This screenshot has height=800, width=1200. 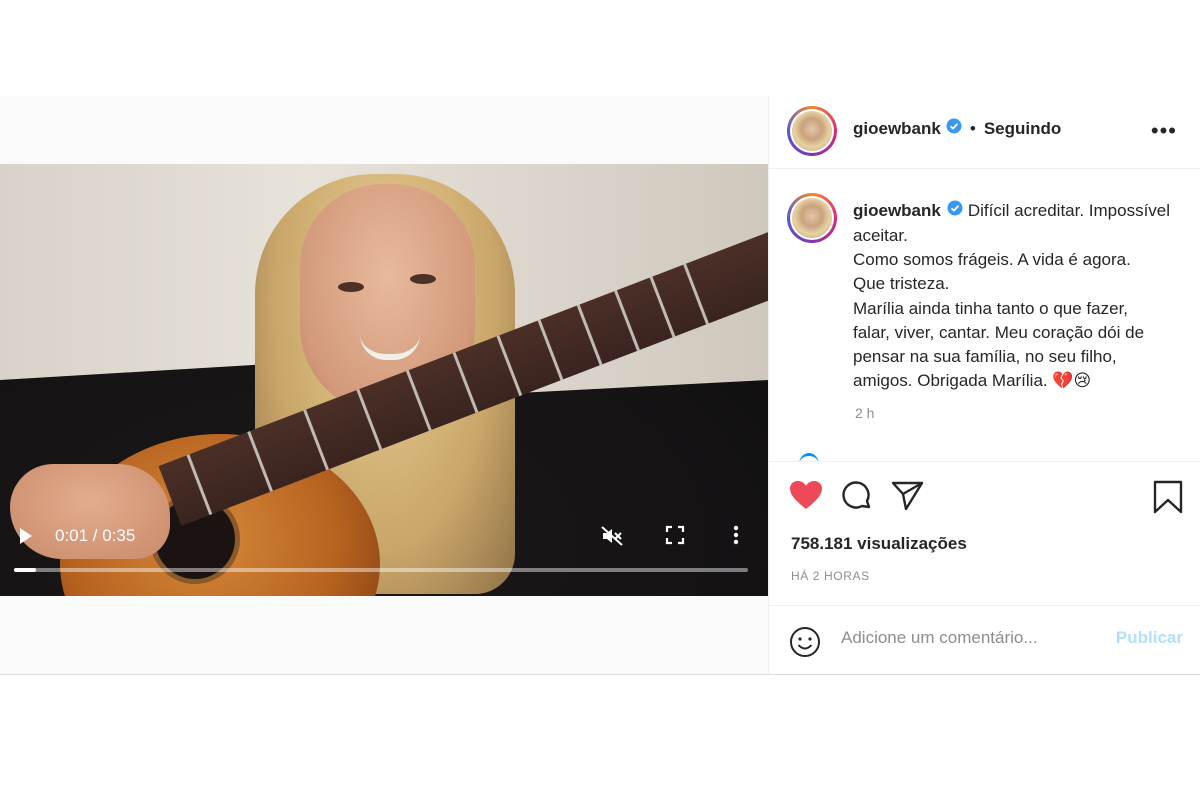 I want to click on header-user-line: gioewbank • Seguindo, so click(x=957, y=128).